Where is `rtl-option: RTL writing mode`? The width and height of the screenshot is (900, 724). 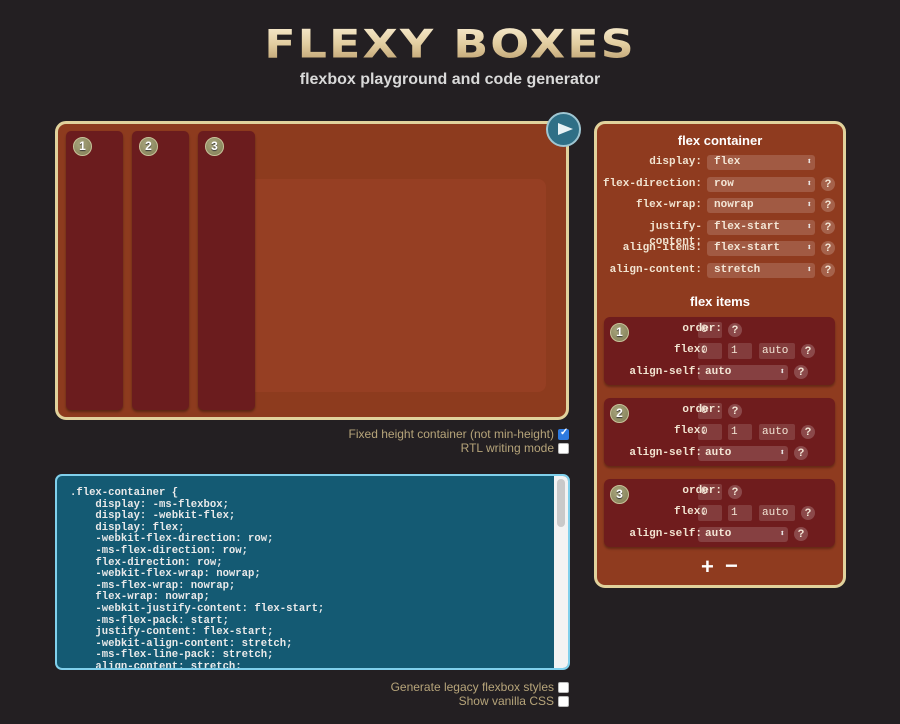
rtl-option: RTL writing mode is located at coordinates (515, 448).